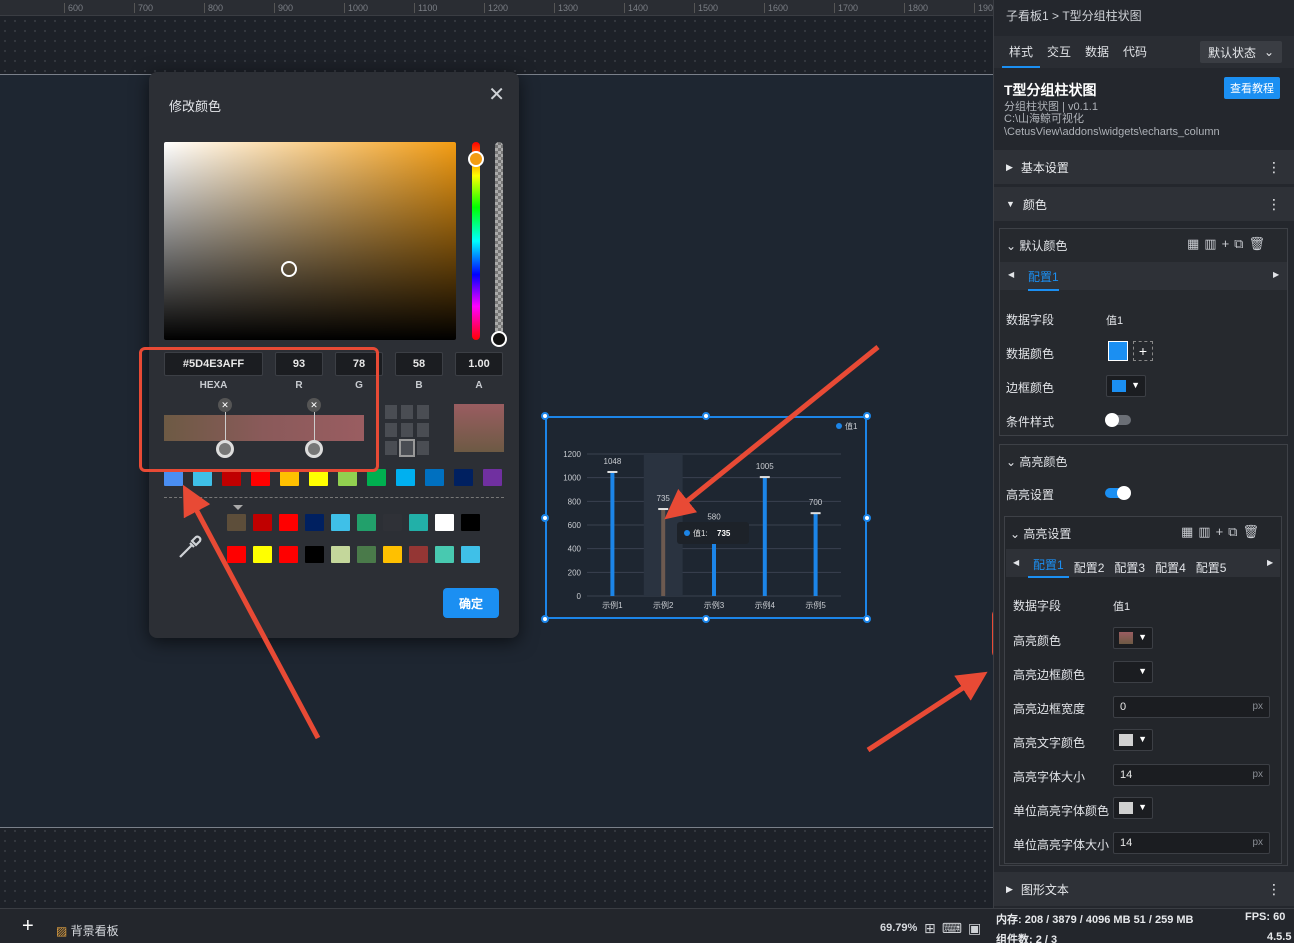  I want to click on hl-border-width-input: 0 px, so click(1191, 707).